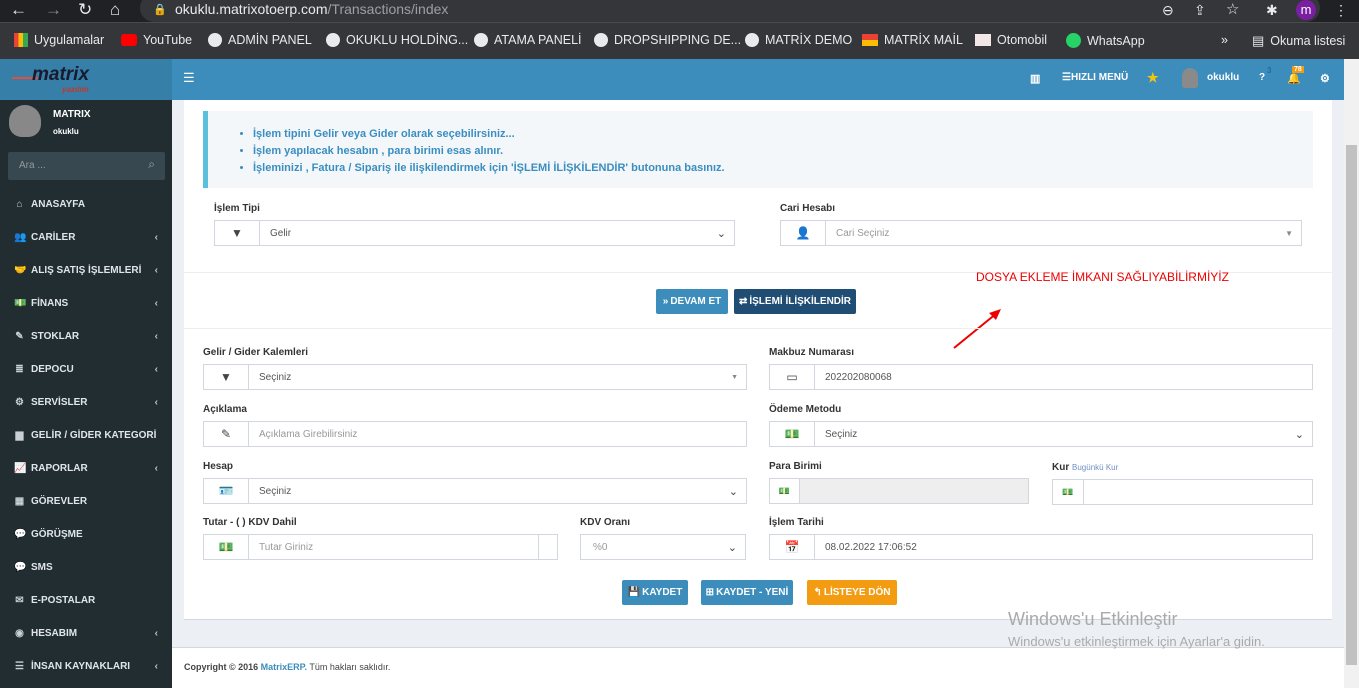 The height and width of the screenshot is (688, 1359). Describe the element at coordinates (20, 534) in the screenshot. I see `comment-icon: 💬` at that location.